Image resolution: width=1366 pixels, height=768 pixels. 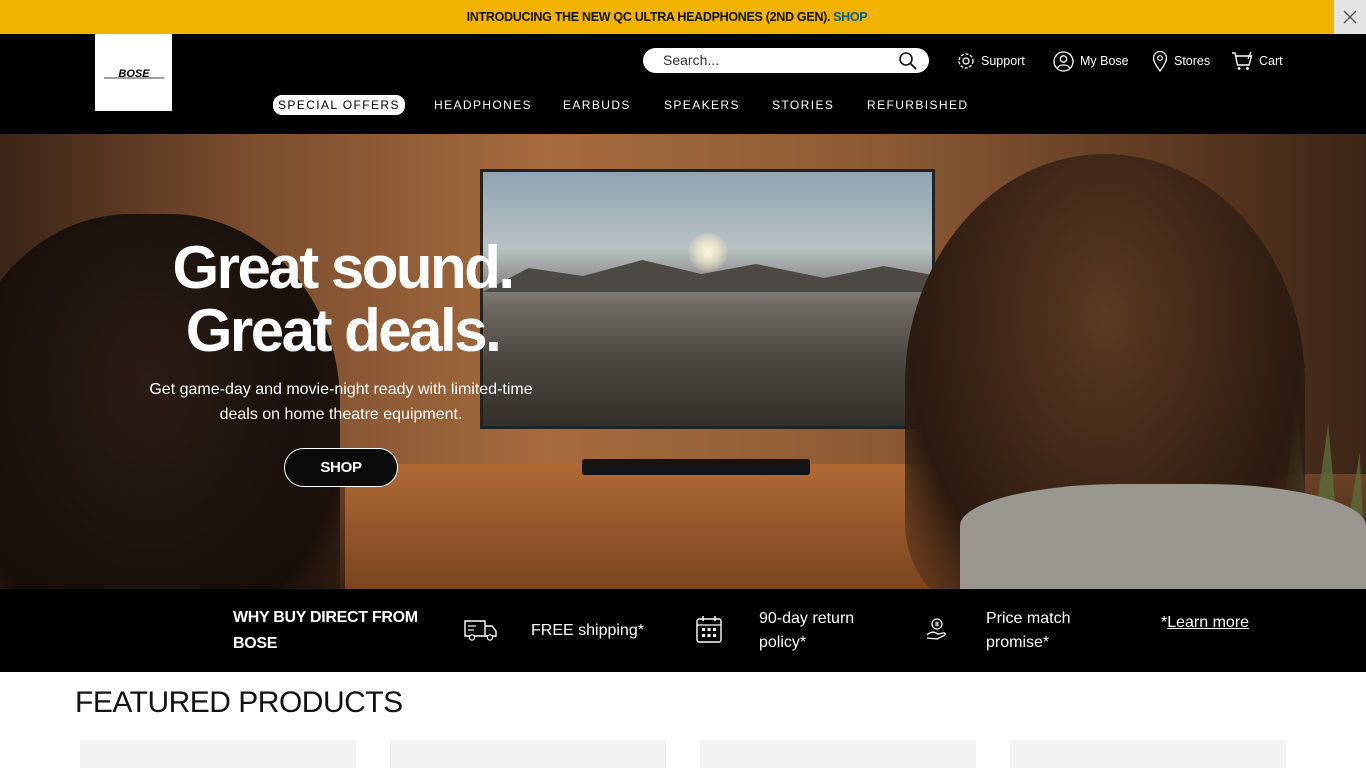 I want to click on promo-close-button, so click(x=1350, y=17).